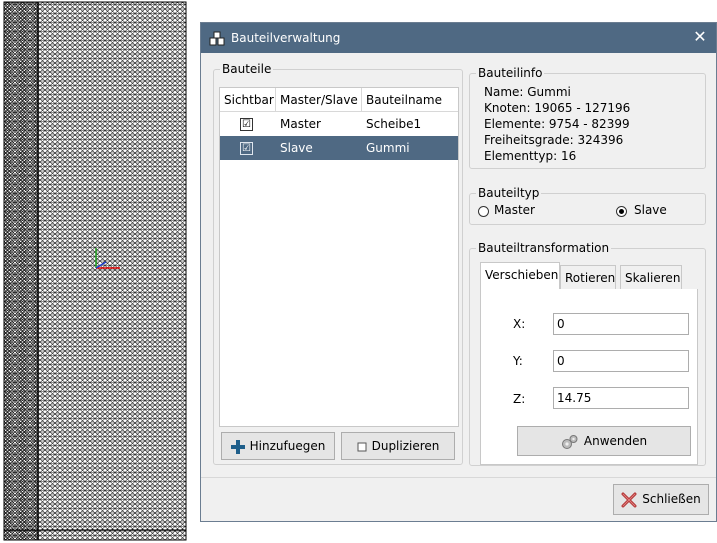 Image resolution: width=717 pixels, height=543 pixels. Describe the element at coordinates (247, 69) in the screenshot. I see `parts-group-label: Bauteile` at that location.